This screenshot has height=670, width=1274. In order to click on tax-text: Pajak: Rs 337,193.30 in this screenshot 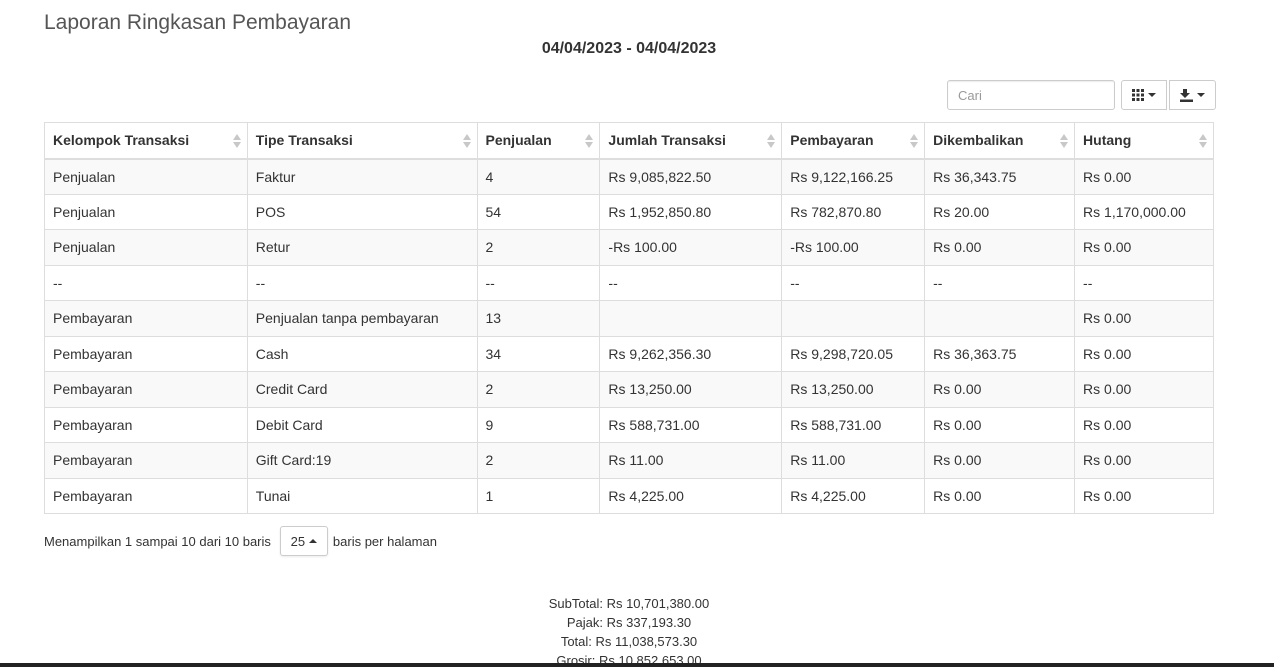, I will do `click(629, 622)`.